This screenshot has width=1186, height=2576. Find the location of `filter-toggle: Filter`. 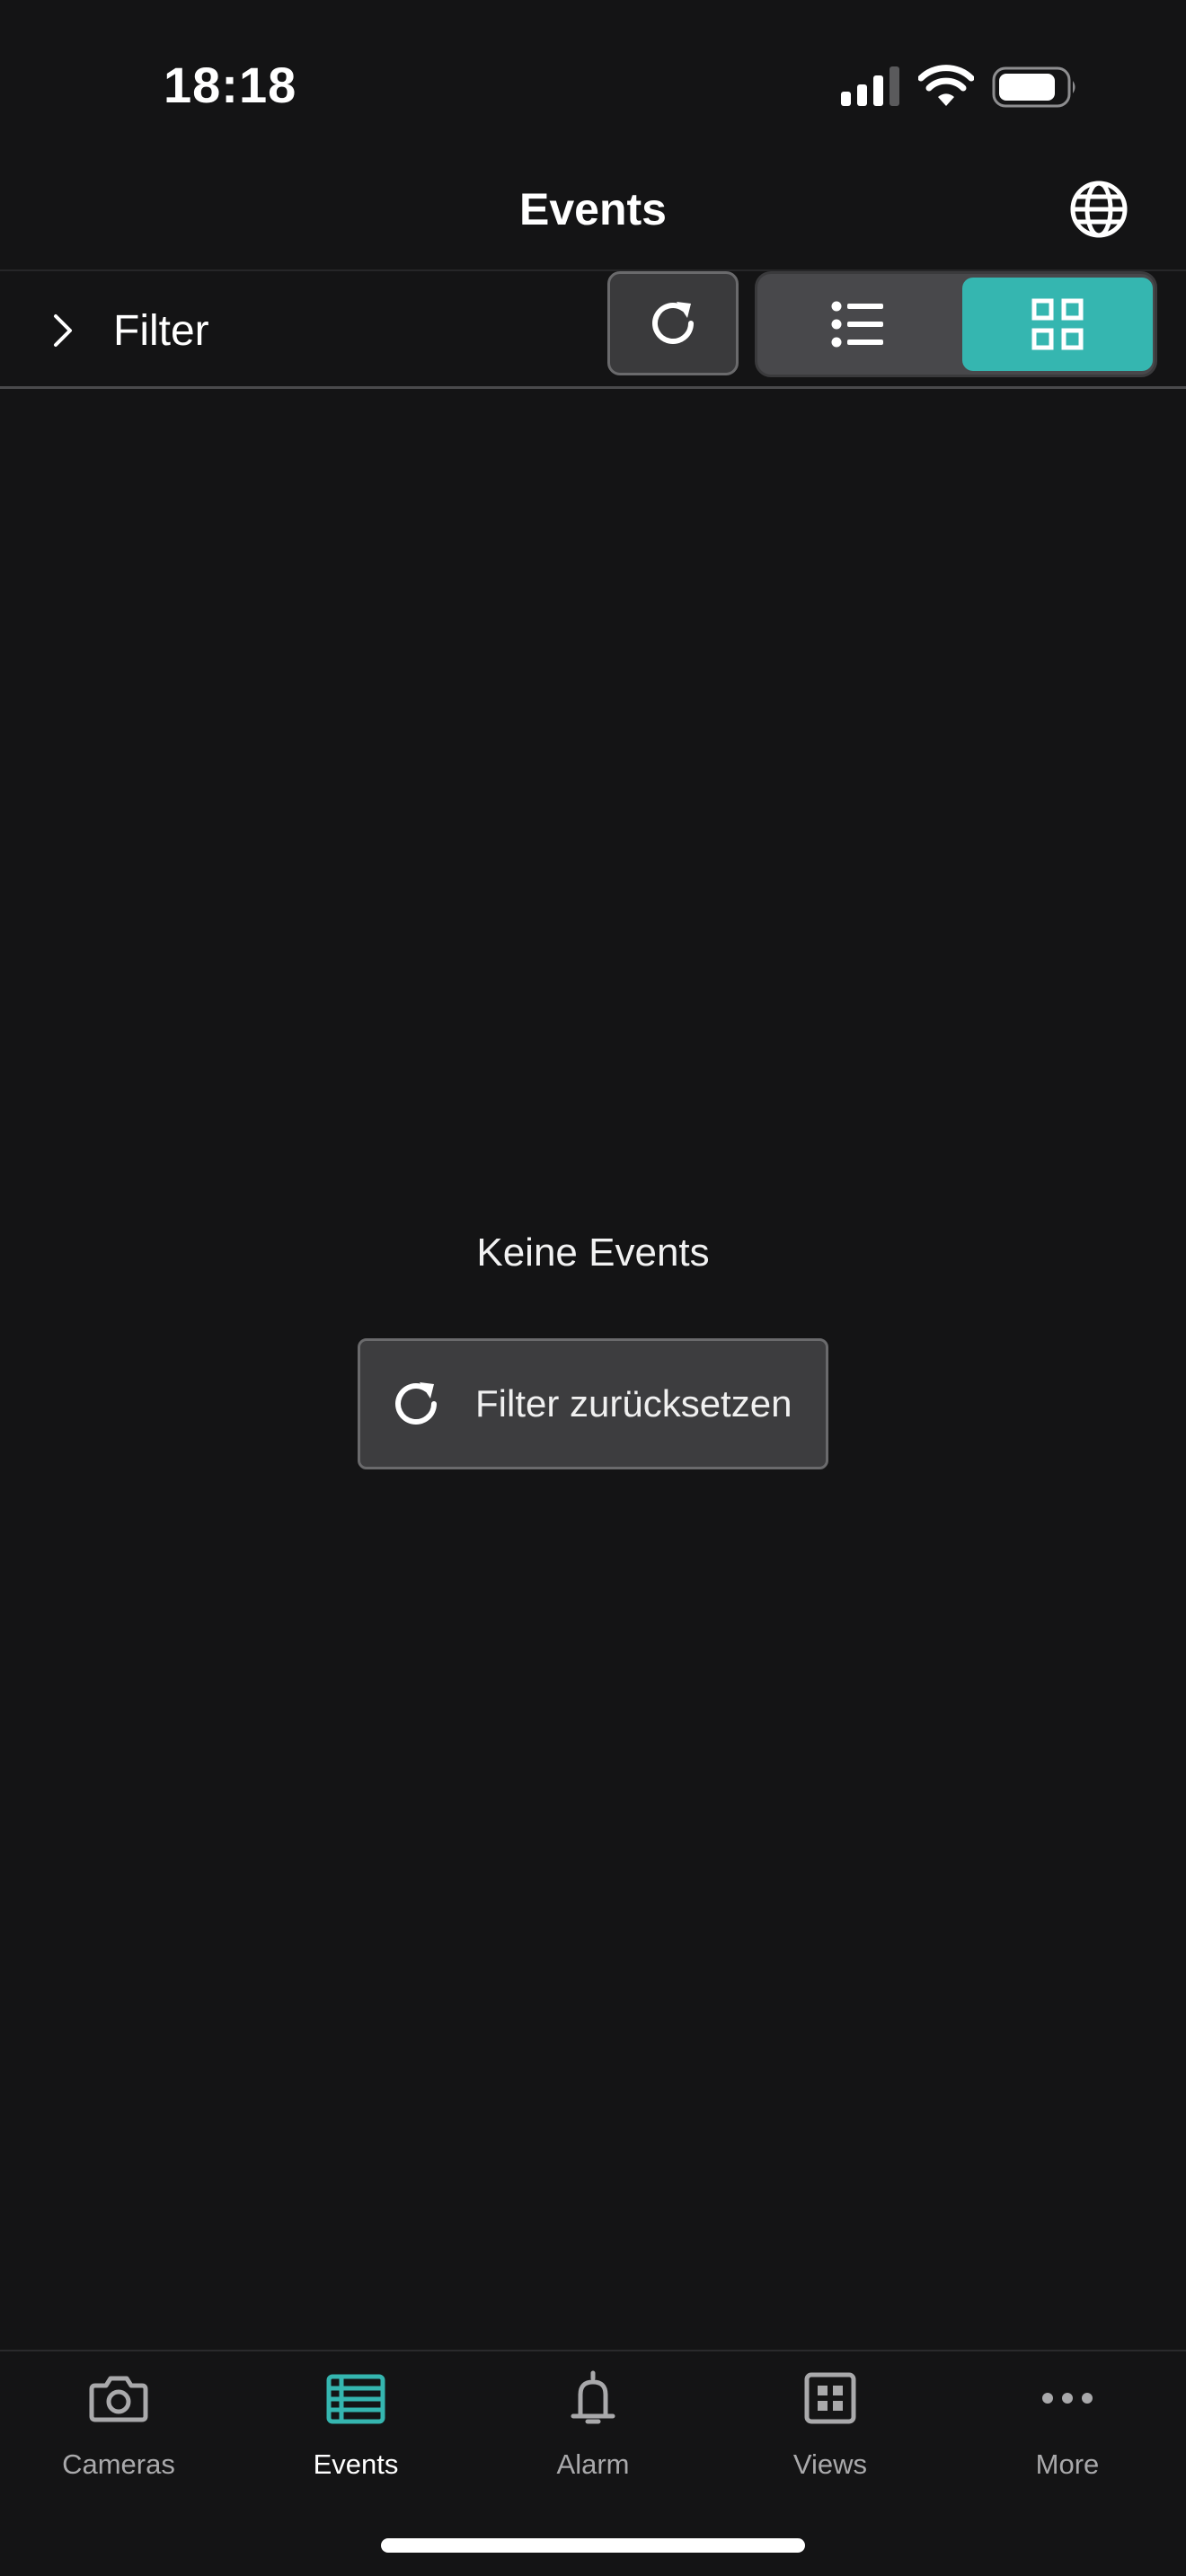

filter-toggle: Filter is located at coordinates (153, 330).